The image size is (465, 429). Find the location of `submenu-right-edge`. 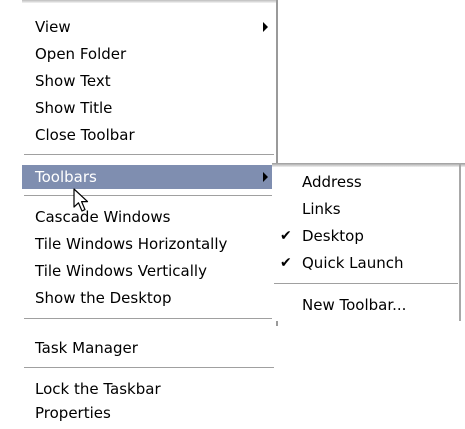

submenu-right-edge is located at coordinates (460, 242).